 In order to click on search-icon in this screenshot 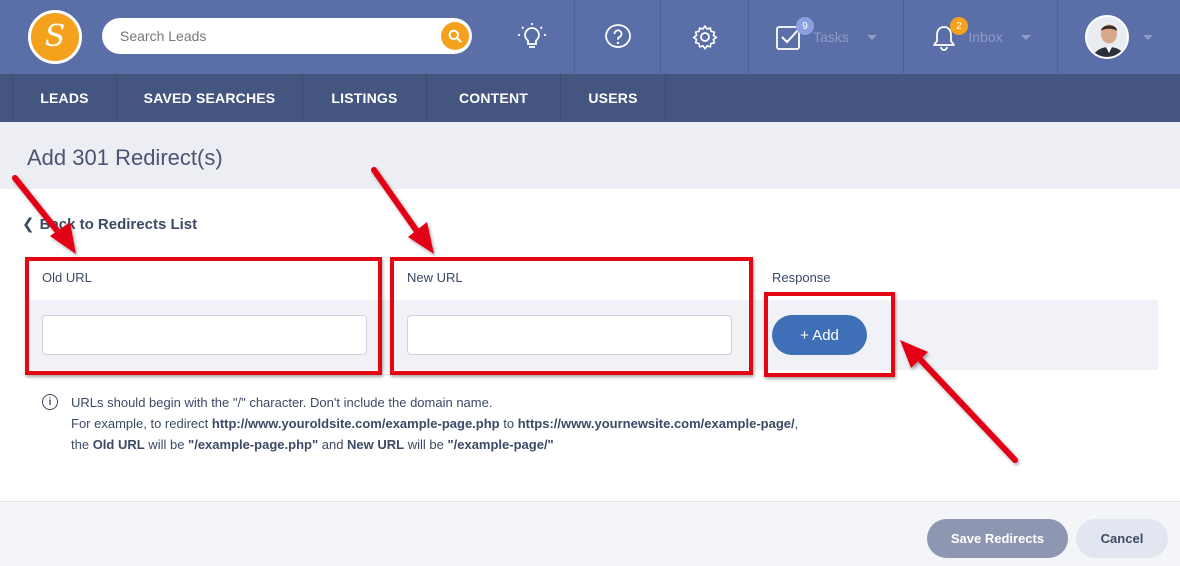, I will do `click(455, 36)`.